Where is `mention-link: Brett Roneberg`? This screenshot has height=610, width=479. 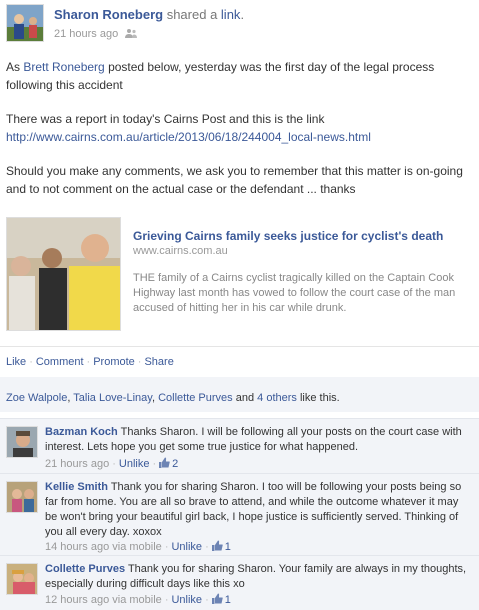
mention-link: Brett Roneberg is located at coordinates (63, 67).